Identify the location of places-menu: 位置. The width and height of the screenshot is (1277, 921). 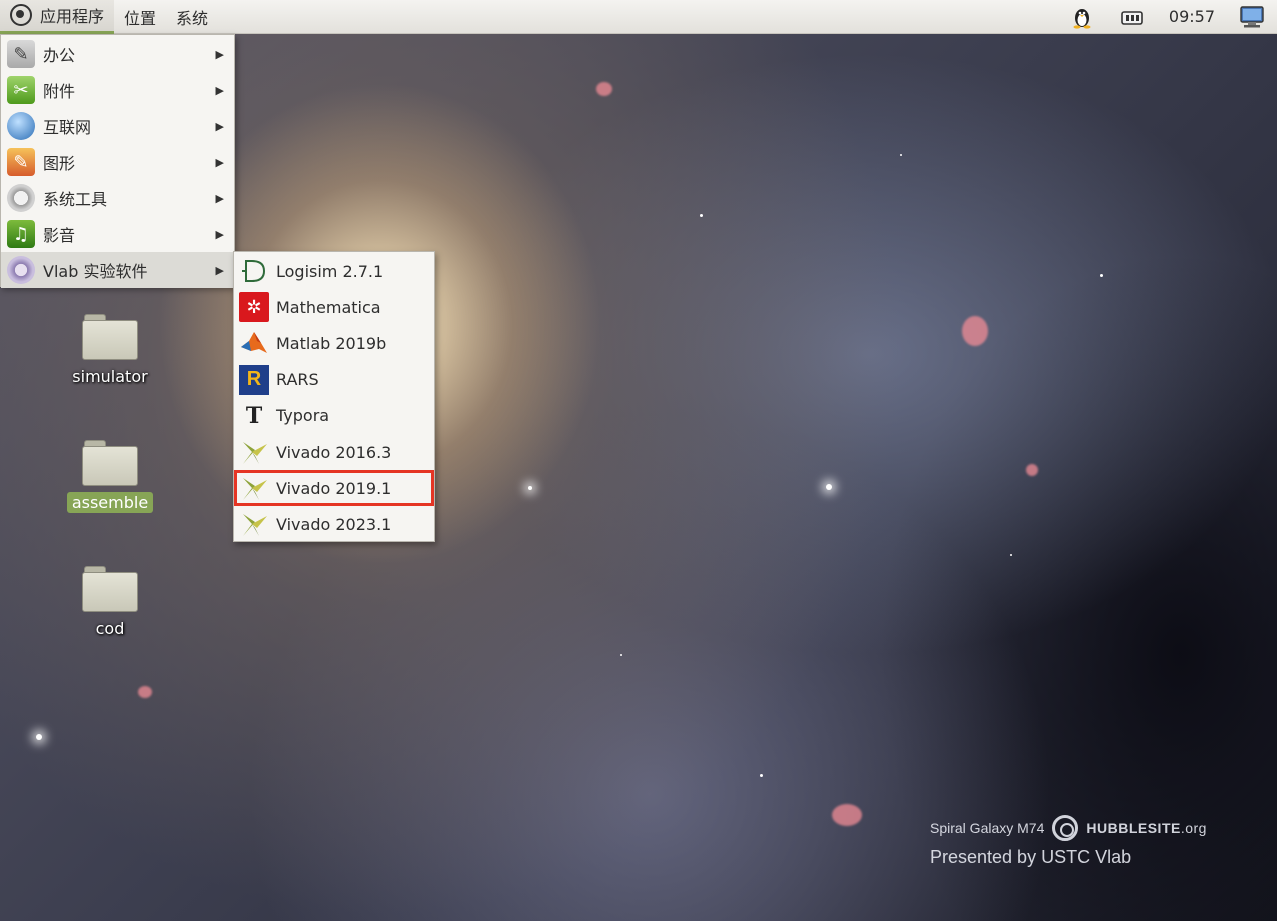
(140, 17).